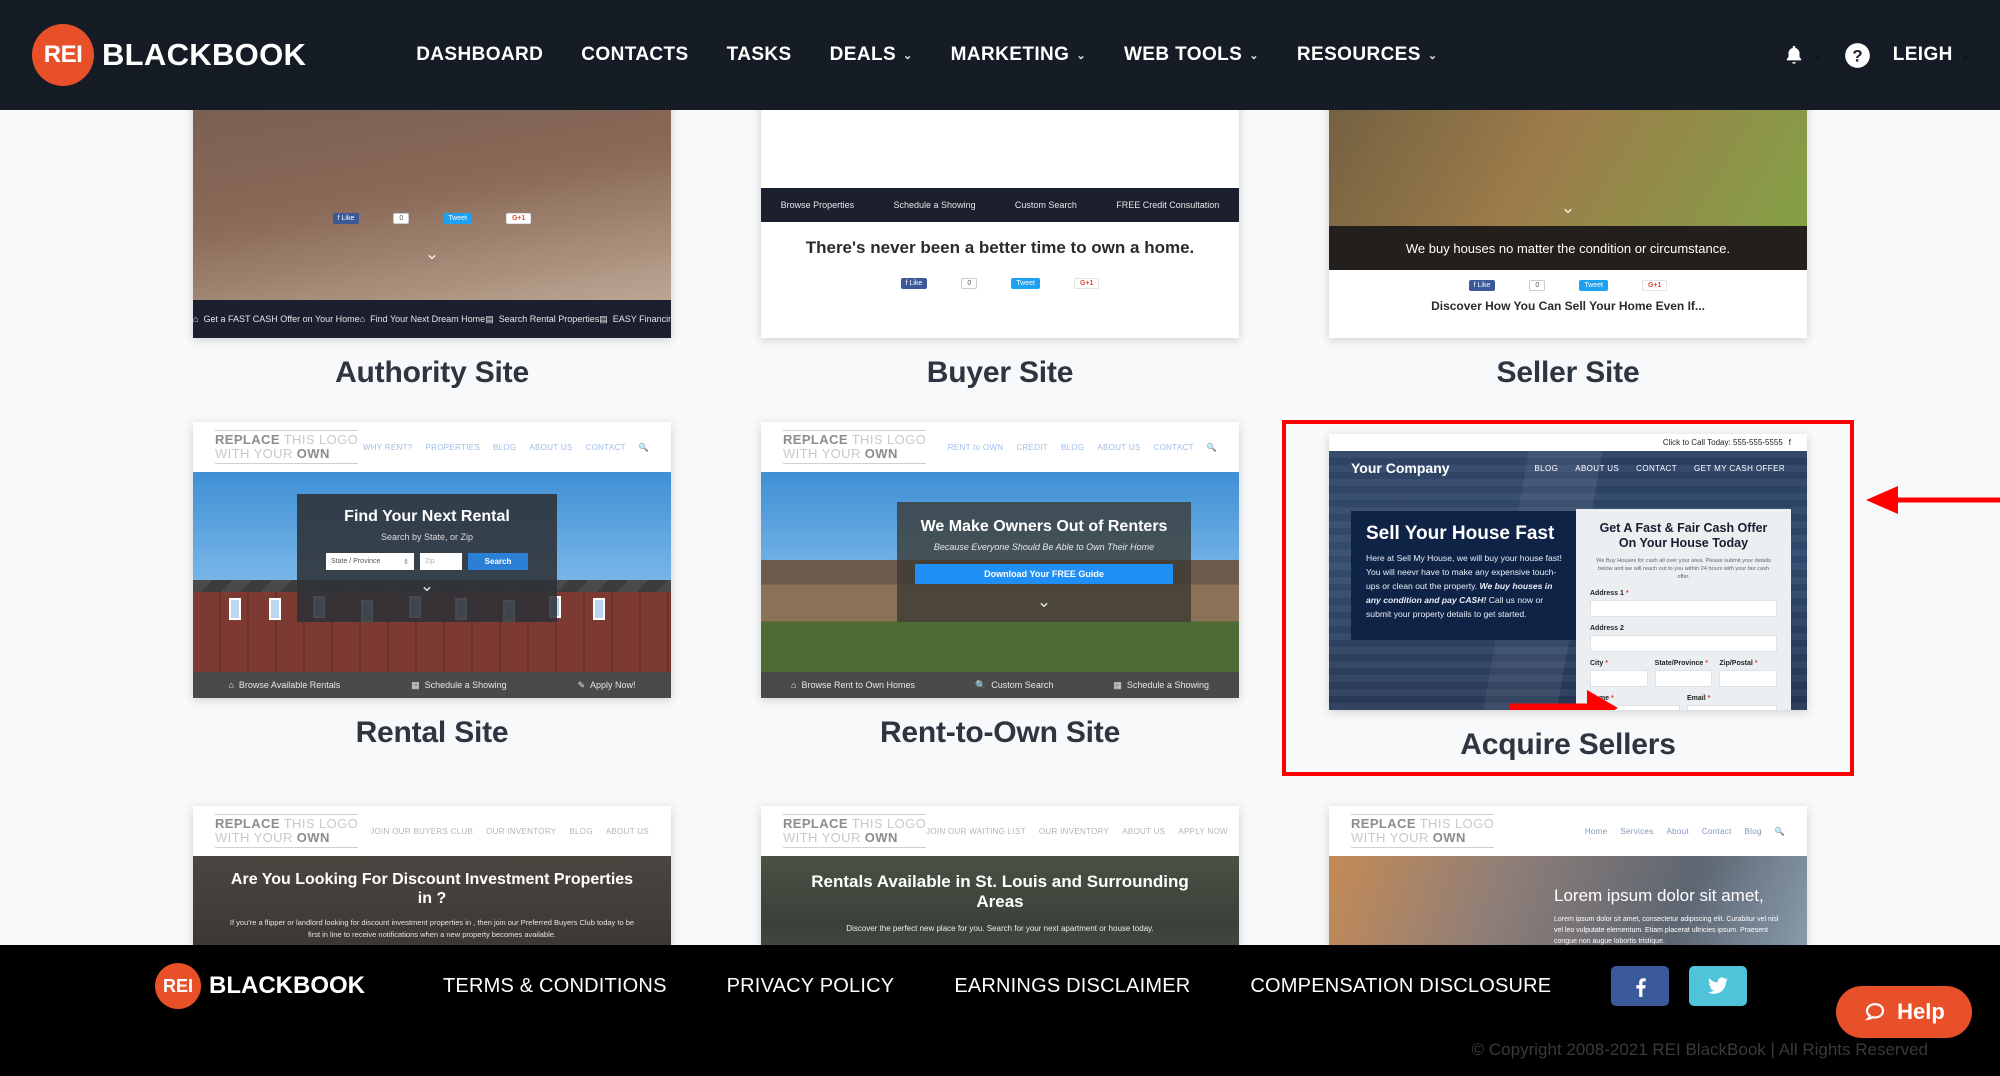 The width and height of the screenshot is (2000, 1076). What do you see at coordinates (1032, 447) in the screenshot?
I see `nav-item: CREDIT` at bounding box center [1032, 447].